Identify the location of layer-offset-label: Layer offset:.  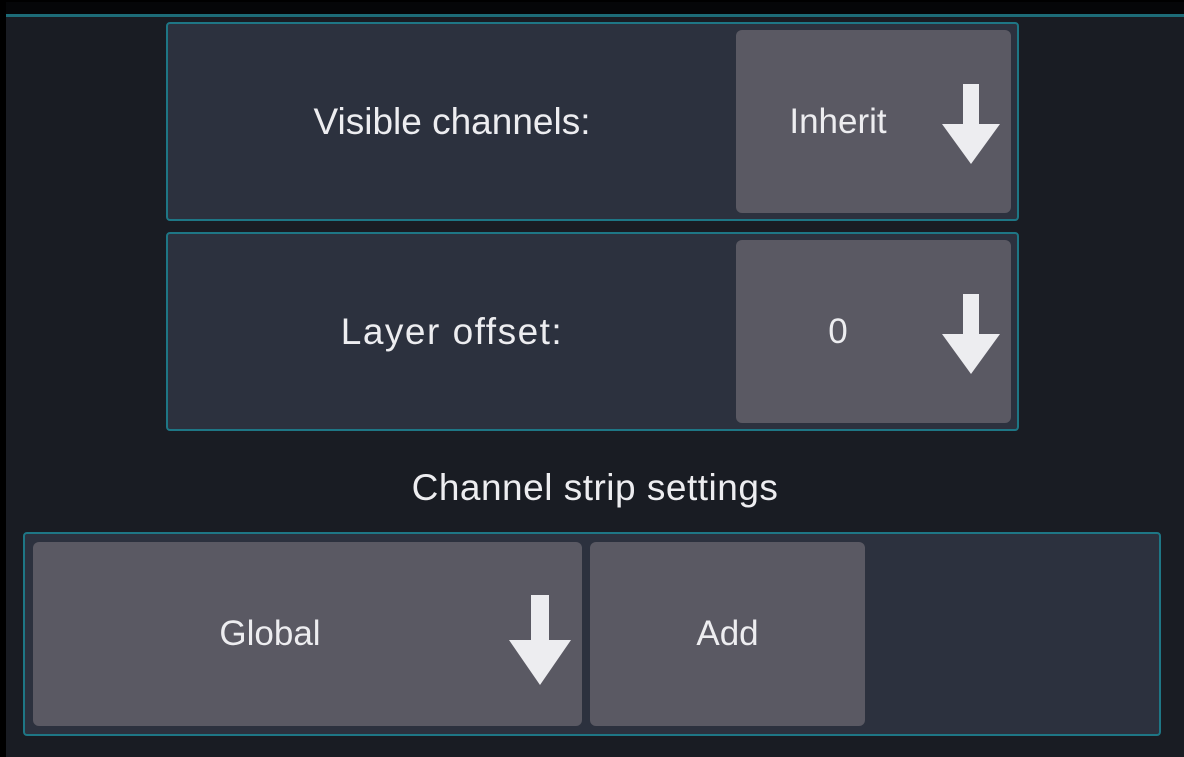
(452, 331).